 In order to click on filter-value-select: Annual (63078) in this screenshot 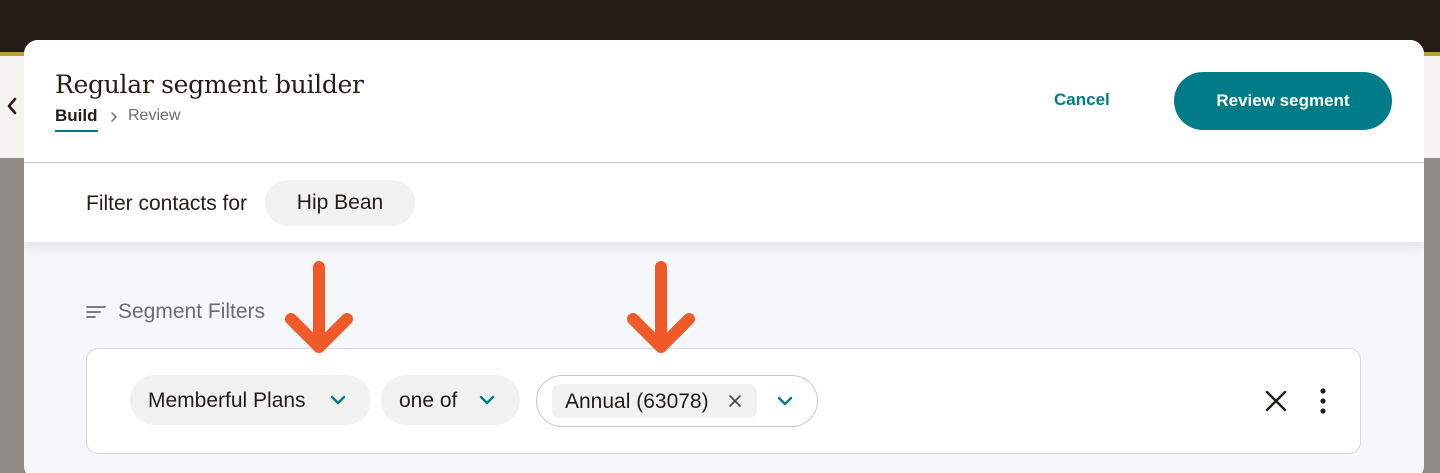, I will do `click(677, 401)`.